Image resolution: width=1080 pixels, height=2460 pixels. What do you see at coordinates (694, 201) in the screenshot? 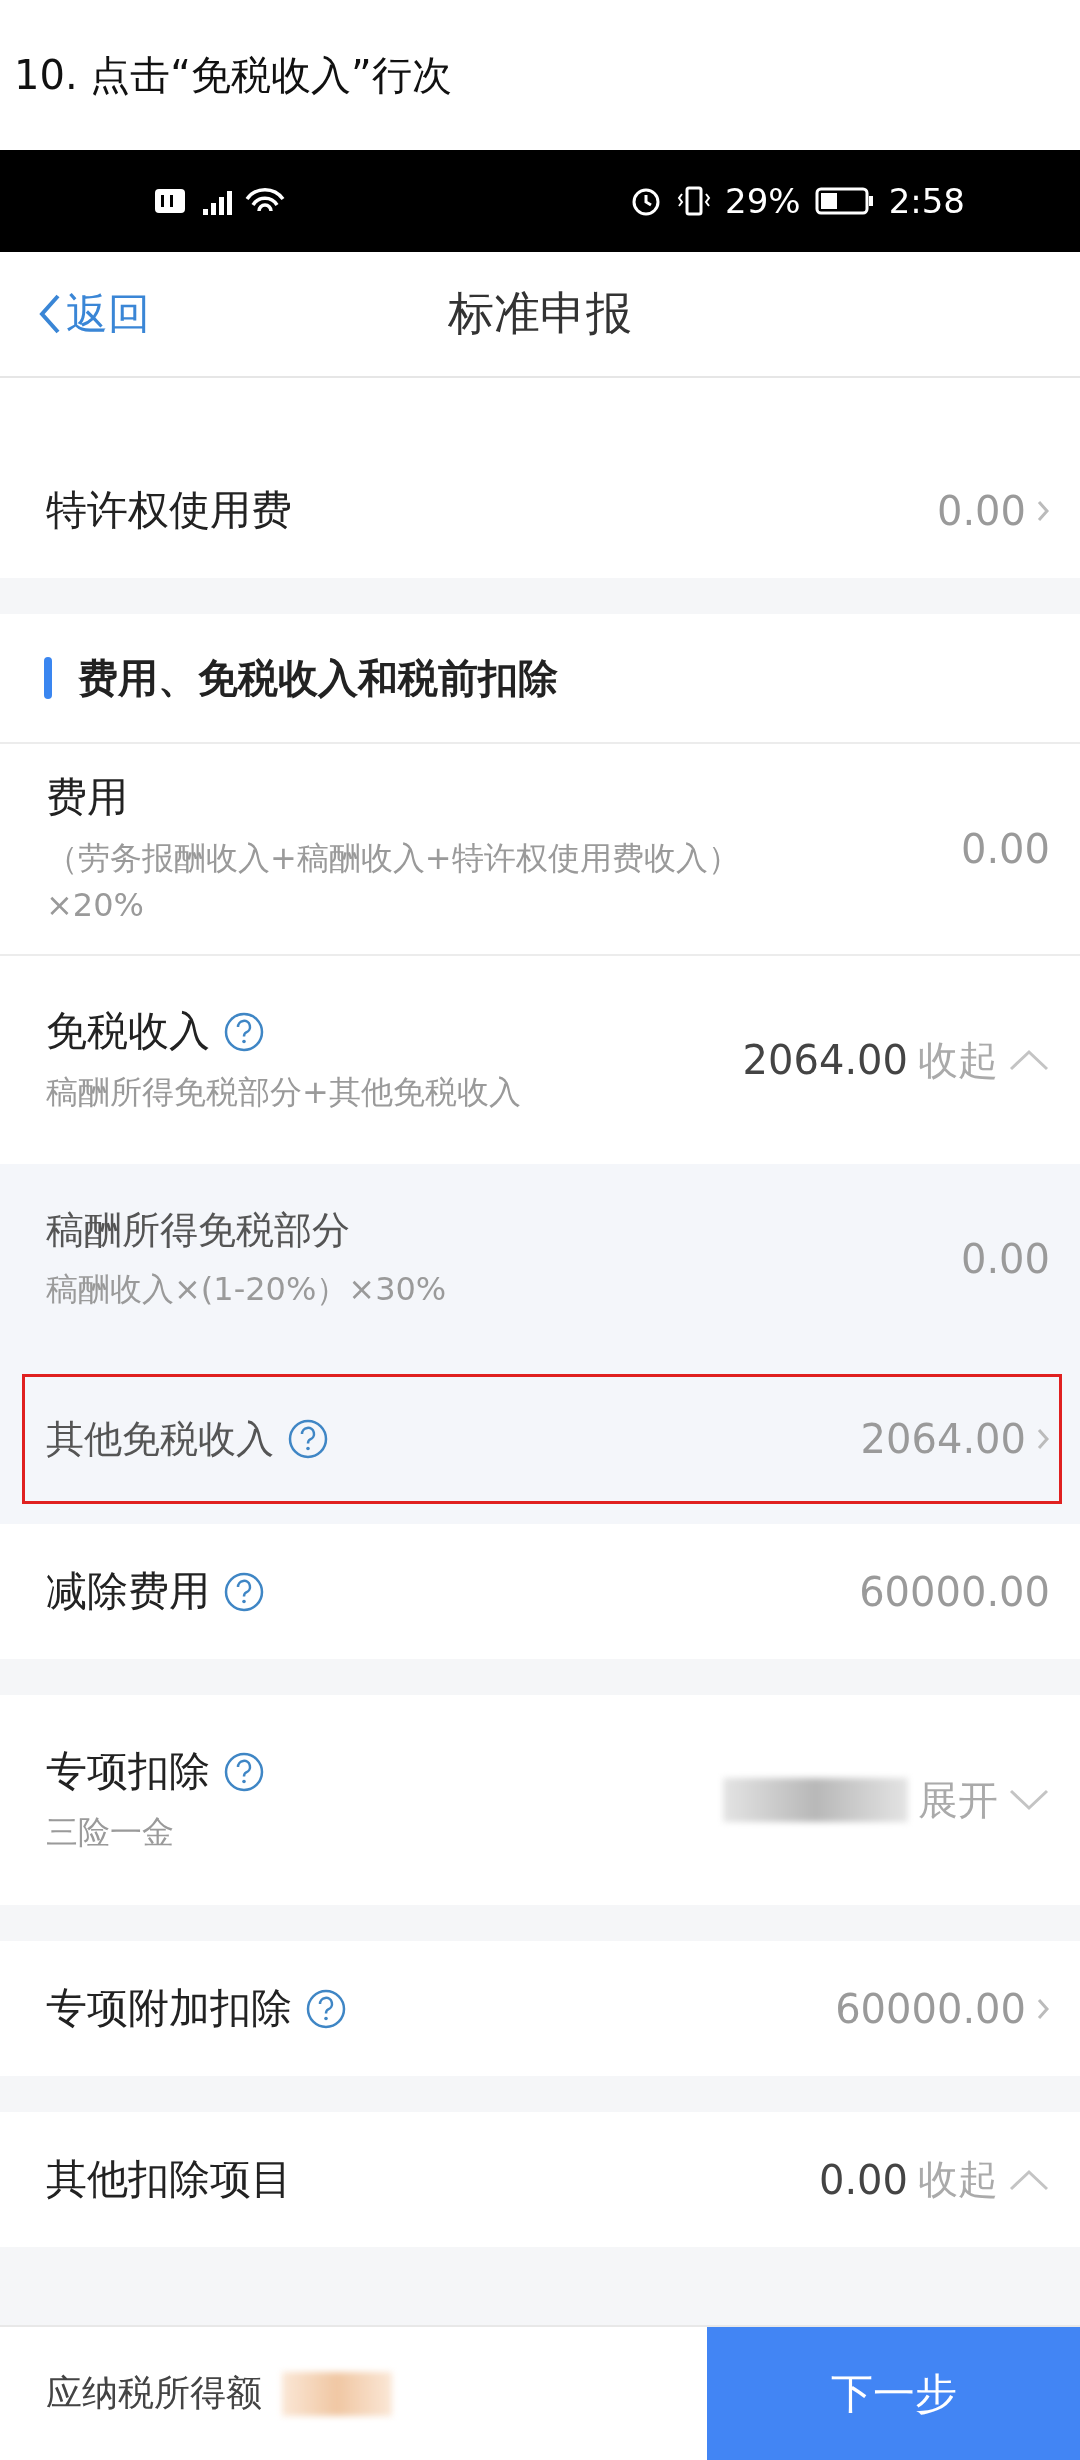
I see `vibrate-icon` at bounding box center [694, 201].